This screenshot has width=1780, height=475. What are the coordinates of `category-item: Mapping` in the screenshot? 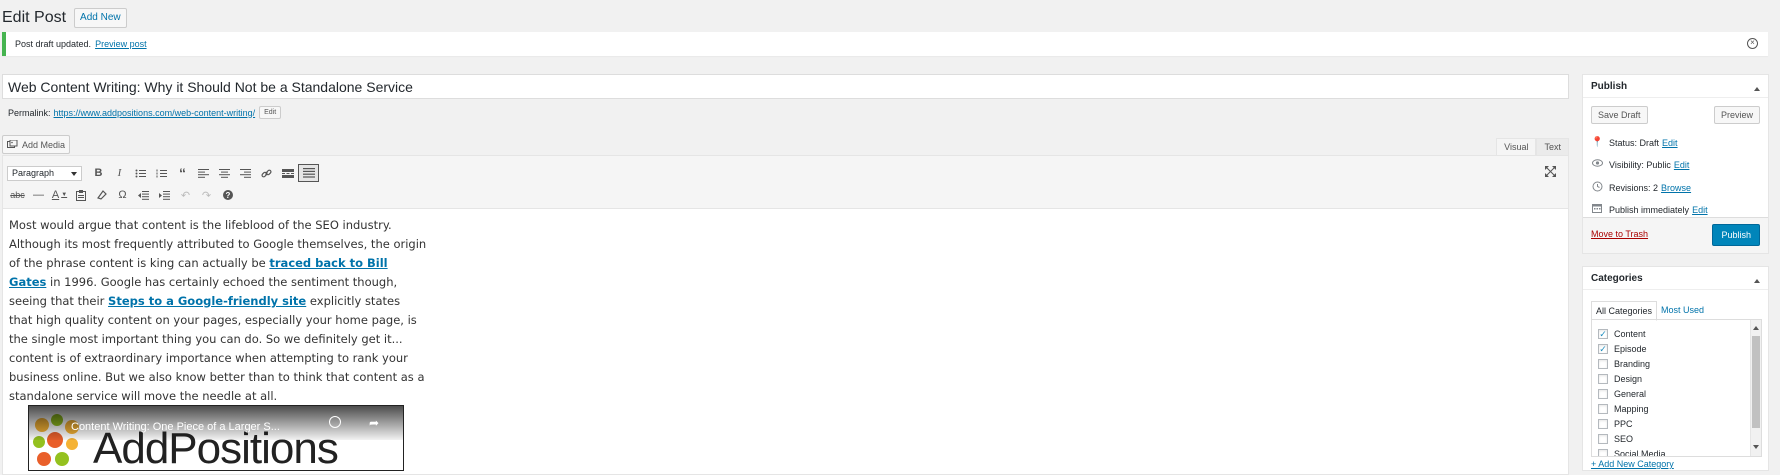 It's located at (1679, 408).